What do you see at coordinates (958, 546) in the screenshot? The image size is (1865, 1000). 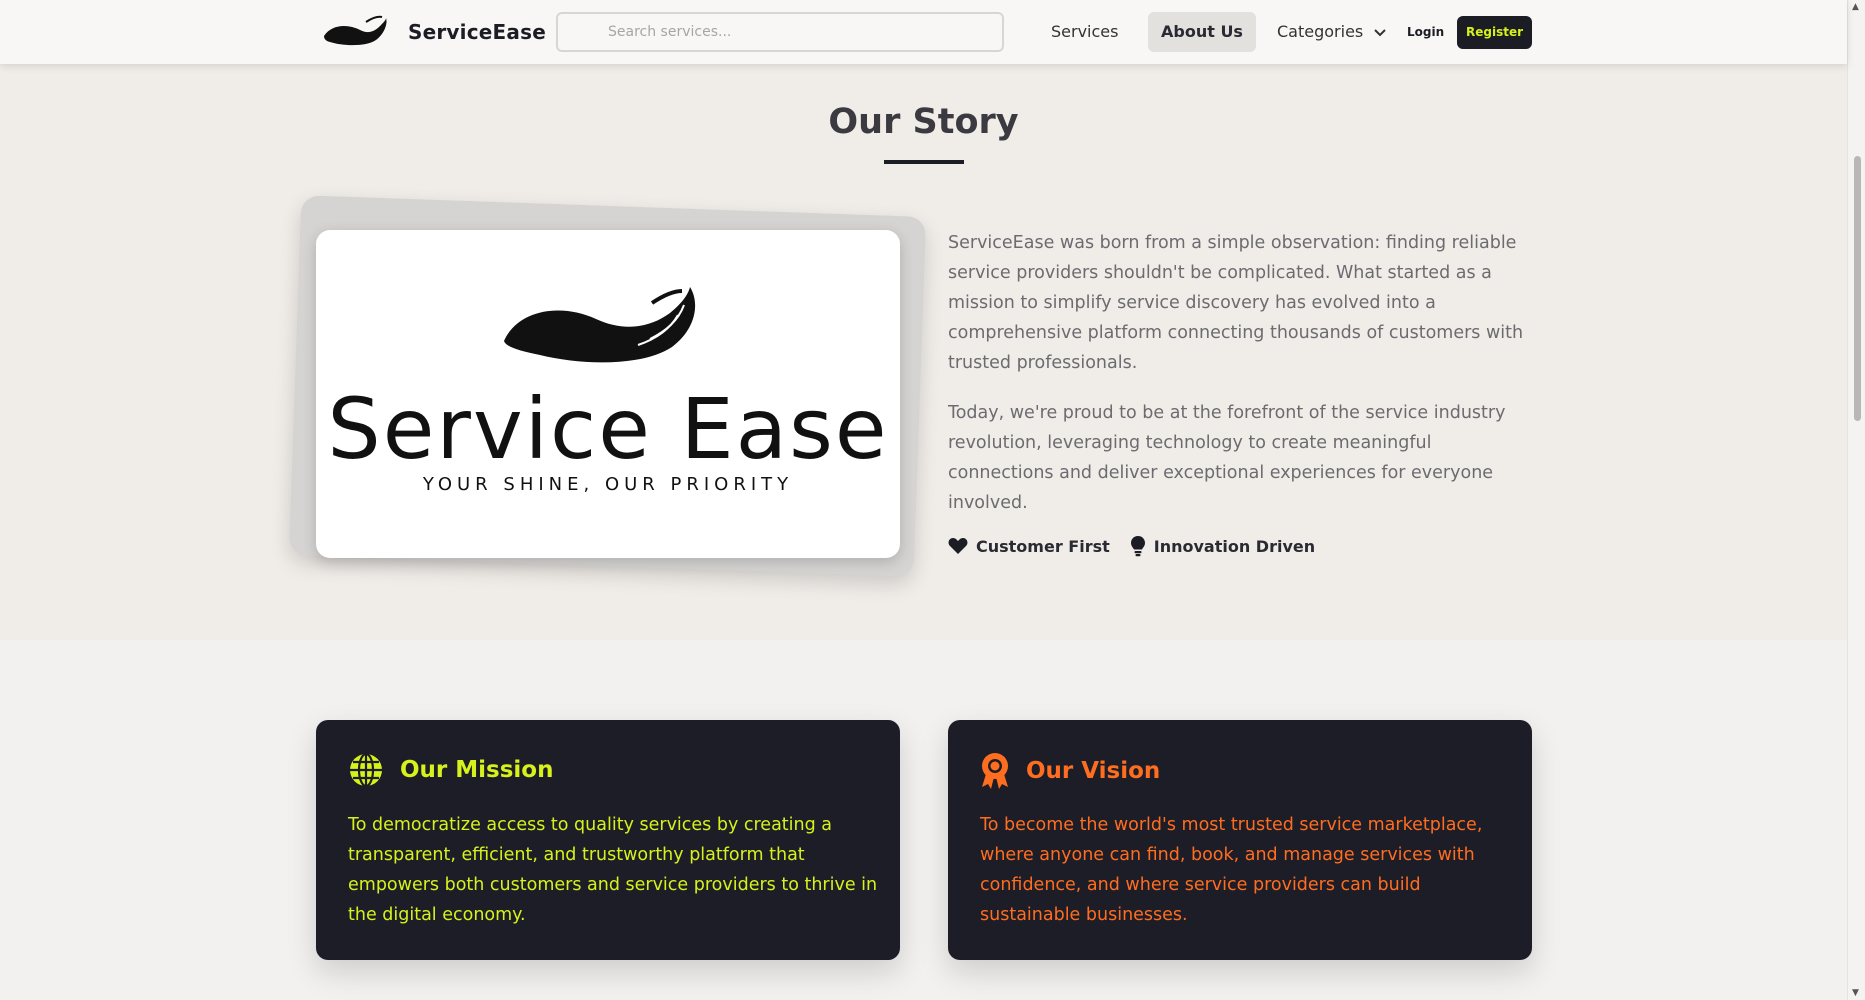 I see `heart-icon` at bounding box center [958, 546].